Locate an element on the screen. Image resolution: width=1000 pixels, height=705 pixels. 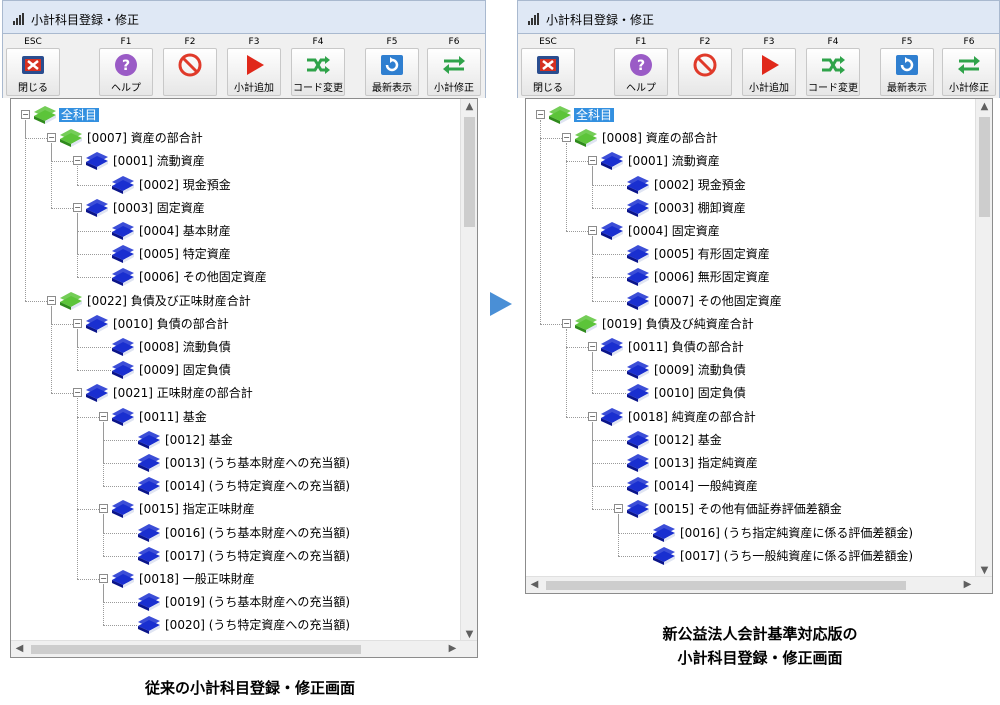
tree-node-label: [0014] (うち特定資産への充当額) is located at coordinates (258, 486).